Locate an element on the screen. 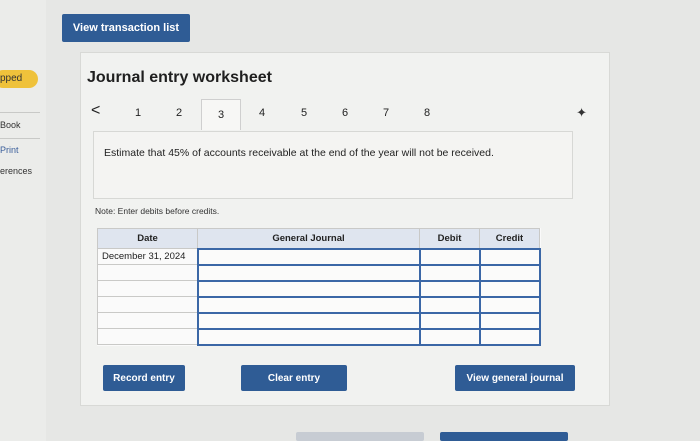  view-transaction-list-button: View transaction list is located at coordinates (126, 28).